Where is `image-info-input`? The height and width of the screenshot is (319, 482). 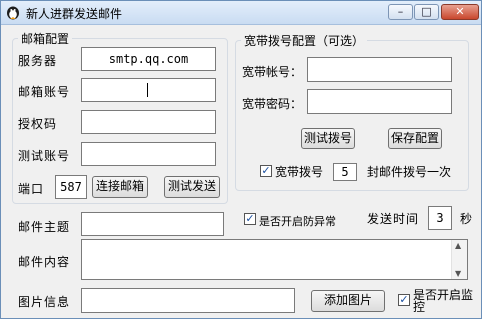
image-info-input is located at coordinates (188, 300).